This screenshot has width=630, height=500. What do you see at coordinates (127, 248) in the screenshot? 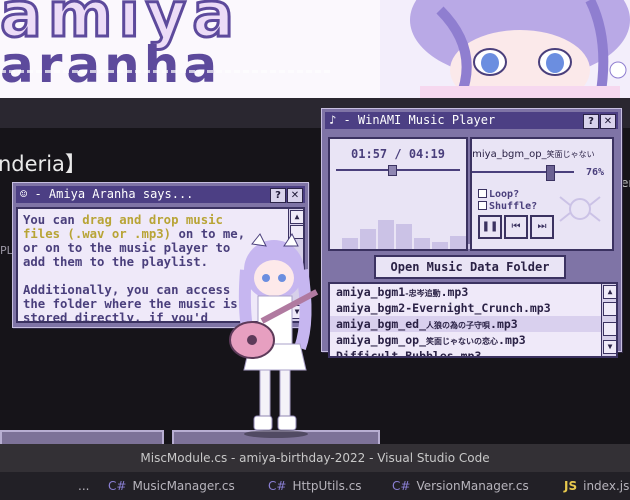
I see `message-line: or on to the music player to` at bounding box center [127, 248].